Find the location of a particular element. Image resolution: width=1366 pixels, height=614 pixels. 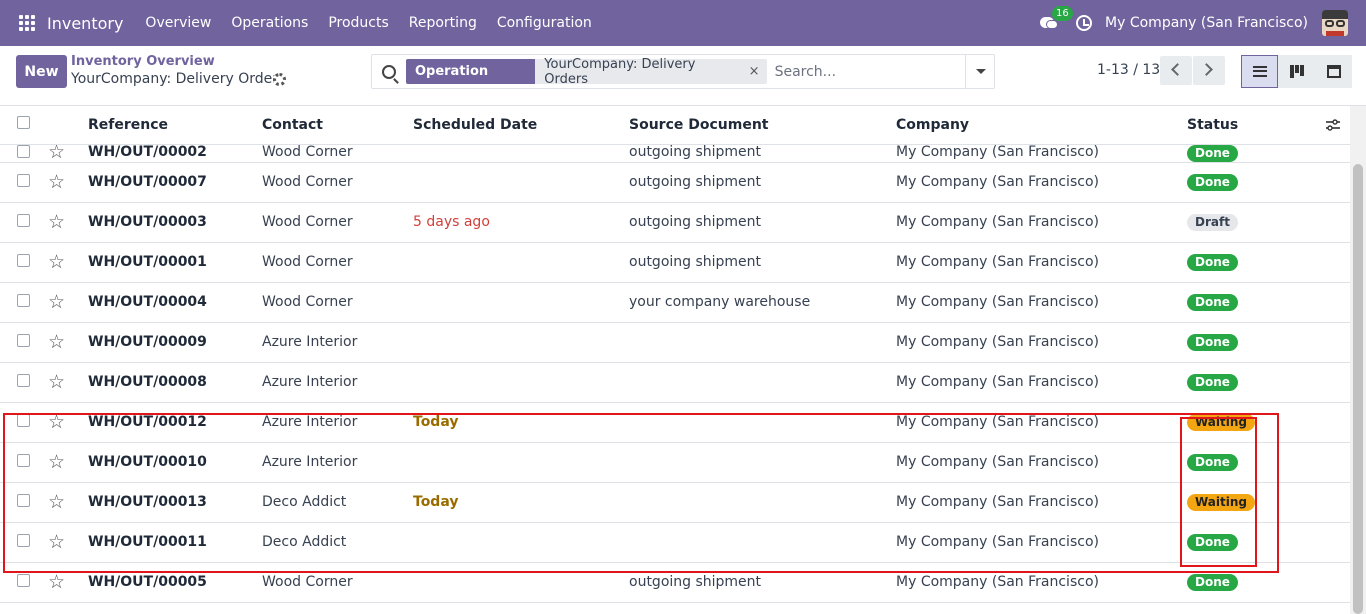

kanban-icon is located at coordinates (1297, 71).